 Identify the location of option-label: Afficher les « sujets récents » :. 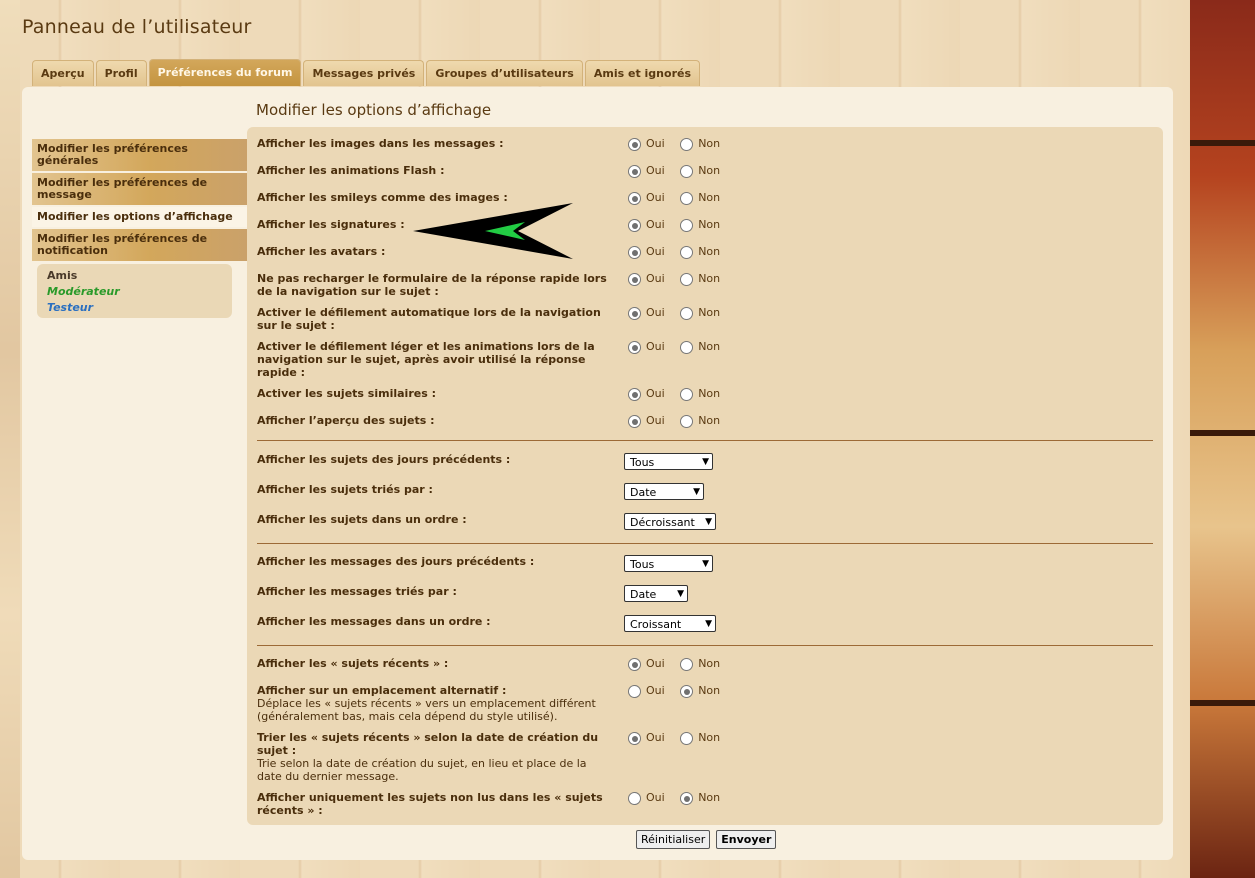
(353, 663).